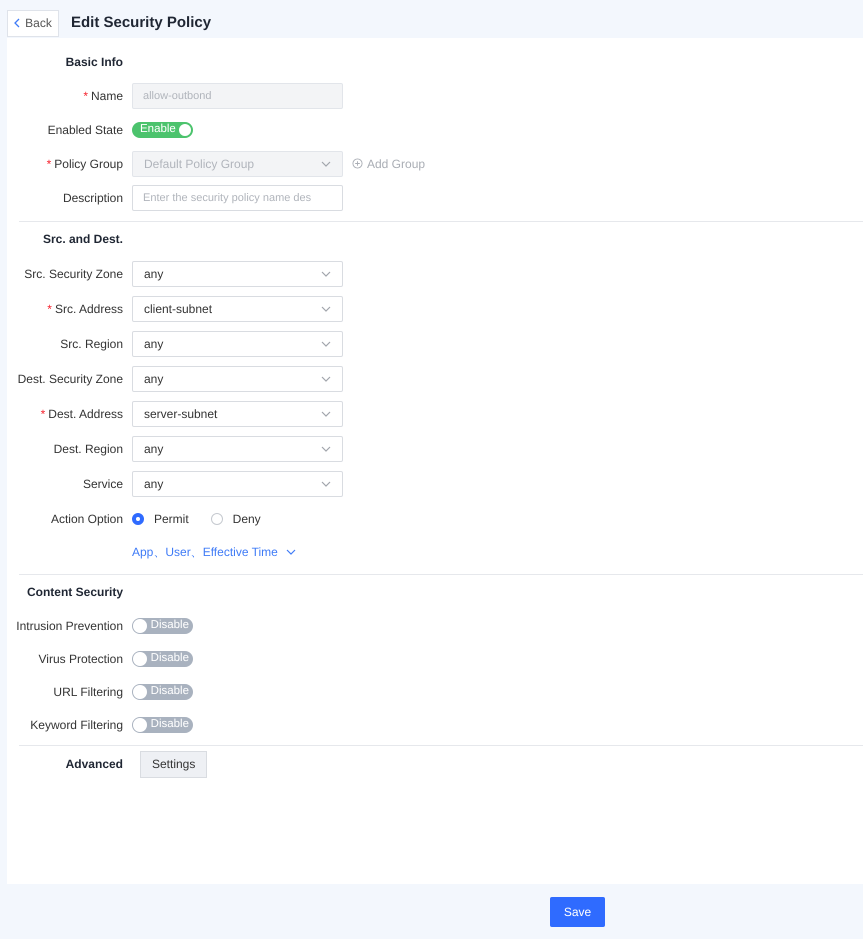  Describe the element at coordinates (80, 659) in the screenshot. I see `field-label: Virus Protection` at that location.